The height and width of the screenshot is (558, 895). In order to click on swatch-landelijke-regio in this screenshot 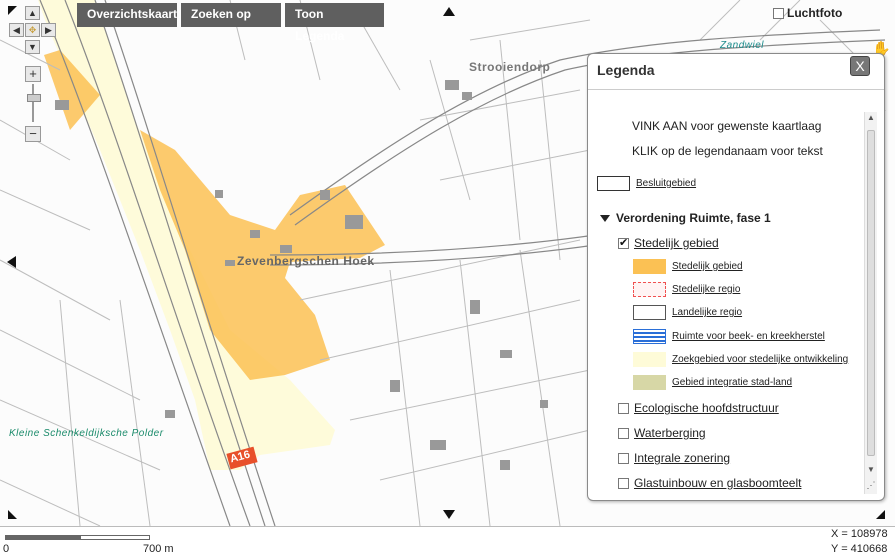, I will do `click(649, 312)`.